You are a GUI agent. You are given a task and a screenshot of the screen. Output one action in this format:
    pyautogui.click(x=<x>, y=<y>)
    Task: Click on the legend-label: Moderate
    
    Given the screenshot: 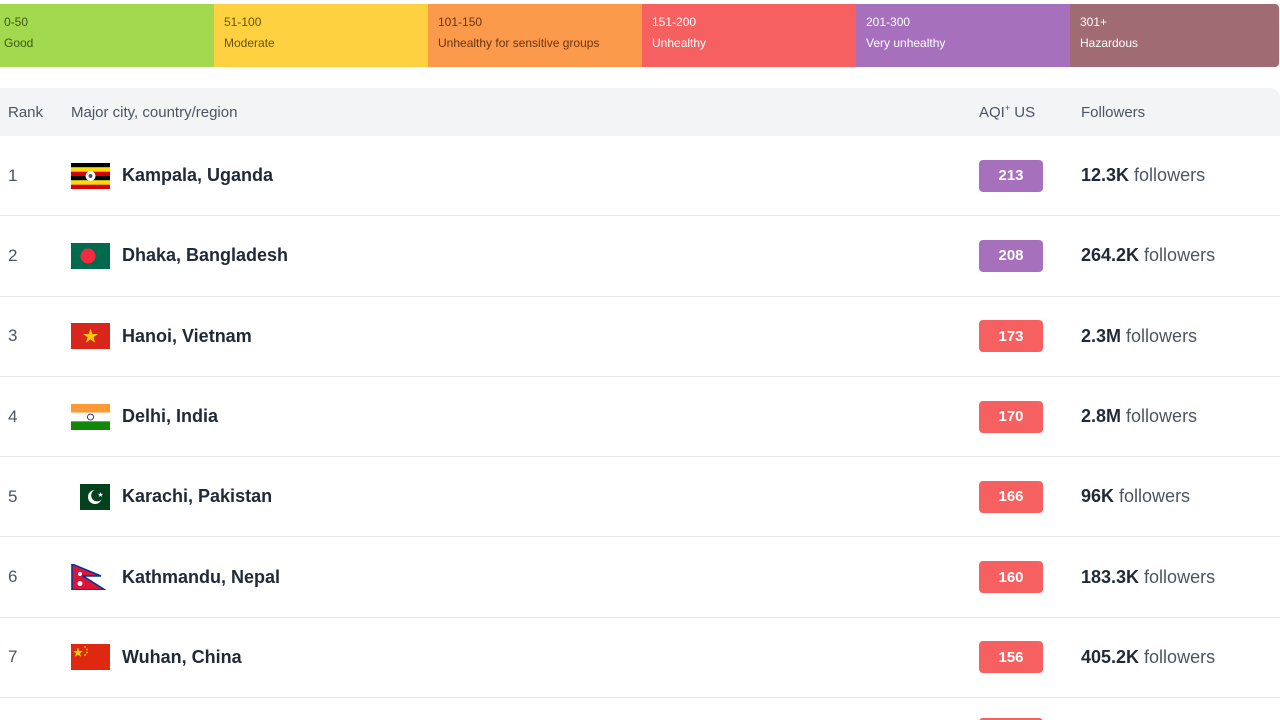 What is the action you would take?
    pyautogui.click(x=249, y=43)
    